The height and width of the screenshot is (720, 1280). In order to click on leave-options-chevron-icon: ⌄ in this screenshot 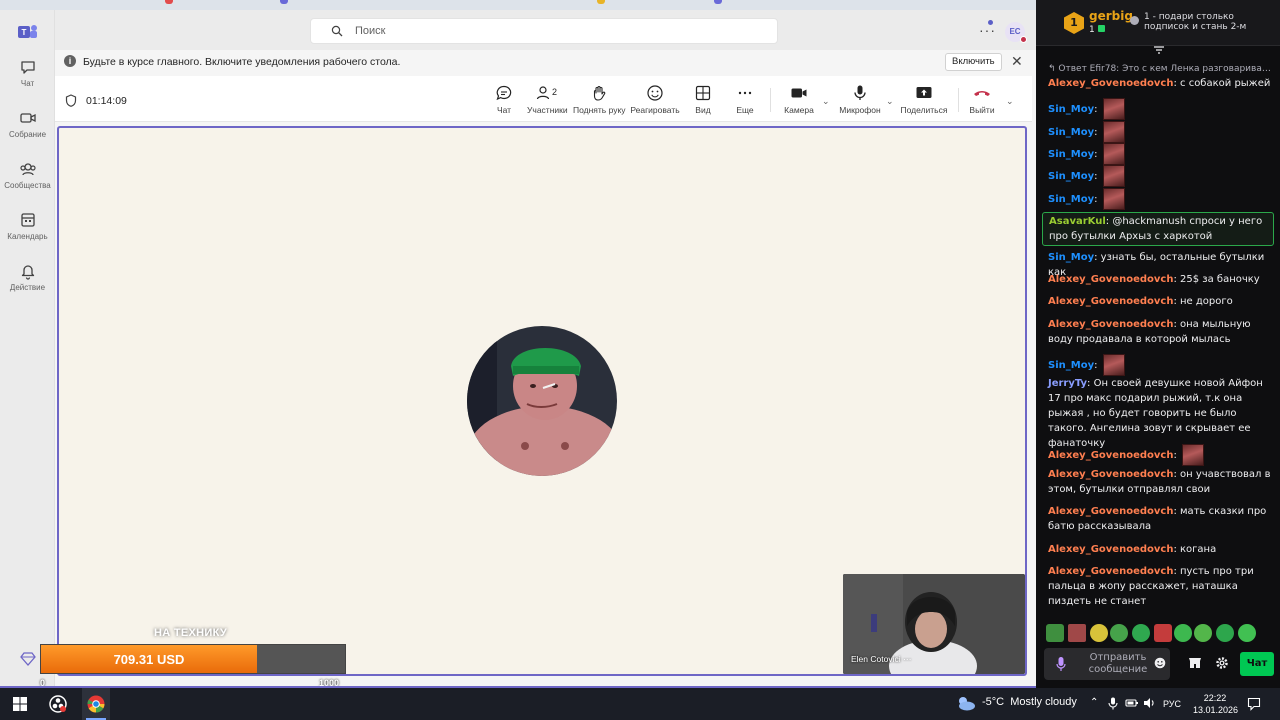, I will do `click(1010, 101)`.